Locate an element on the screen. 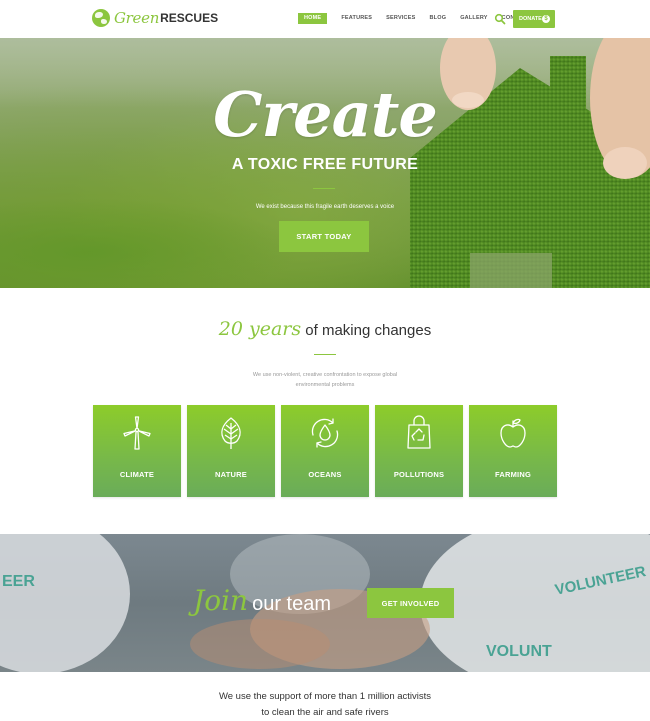 The height and width of the screenshot is (721, 650). logo-text-rescues: RESCUES is located at coordinates (189, 18).